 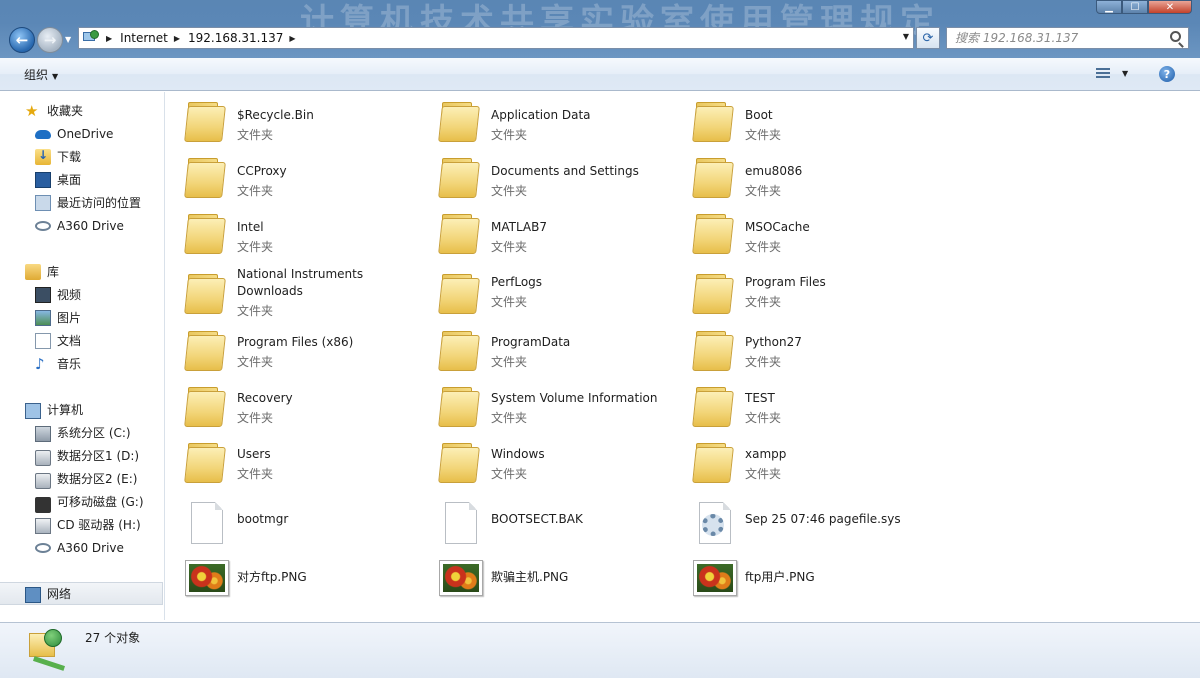 What do you see at coordinates (81, 593) in the screenshot?
I see `sidebar-item-network: 网络` at bounding box center [81, 593].